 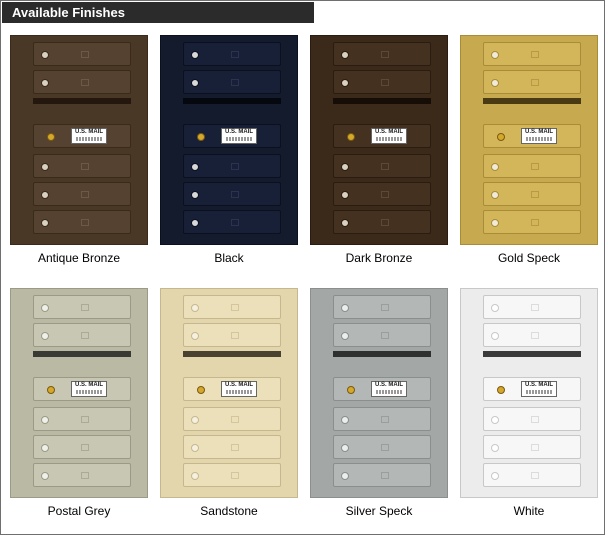 What do you see at coordinates (229, 511) in the screenshot?
I see `finish-label: Sandstone` at bounding box center [229, 511].